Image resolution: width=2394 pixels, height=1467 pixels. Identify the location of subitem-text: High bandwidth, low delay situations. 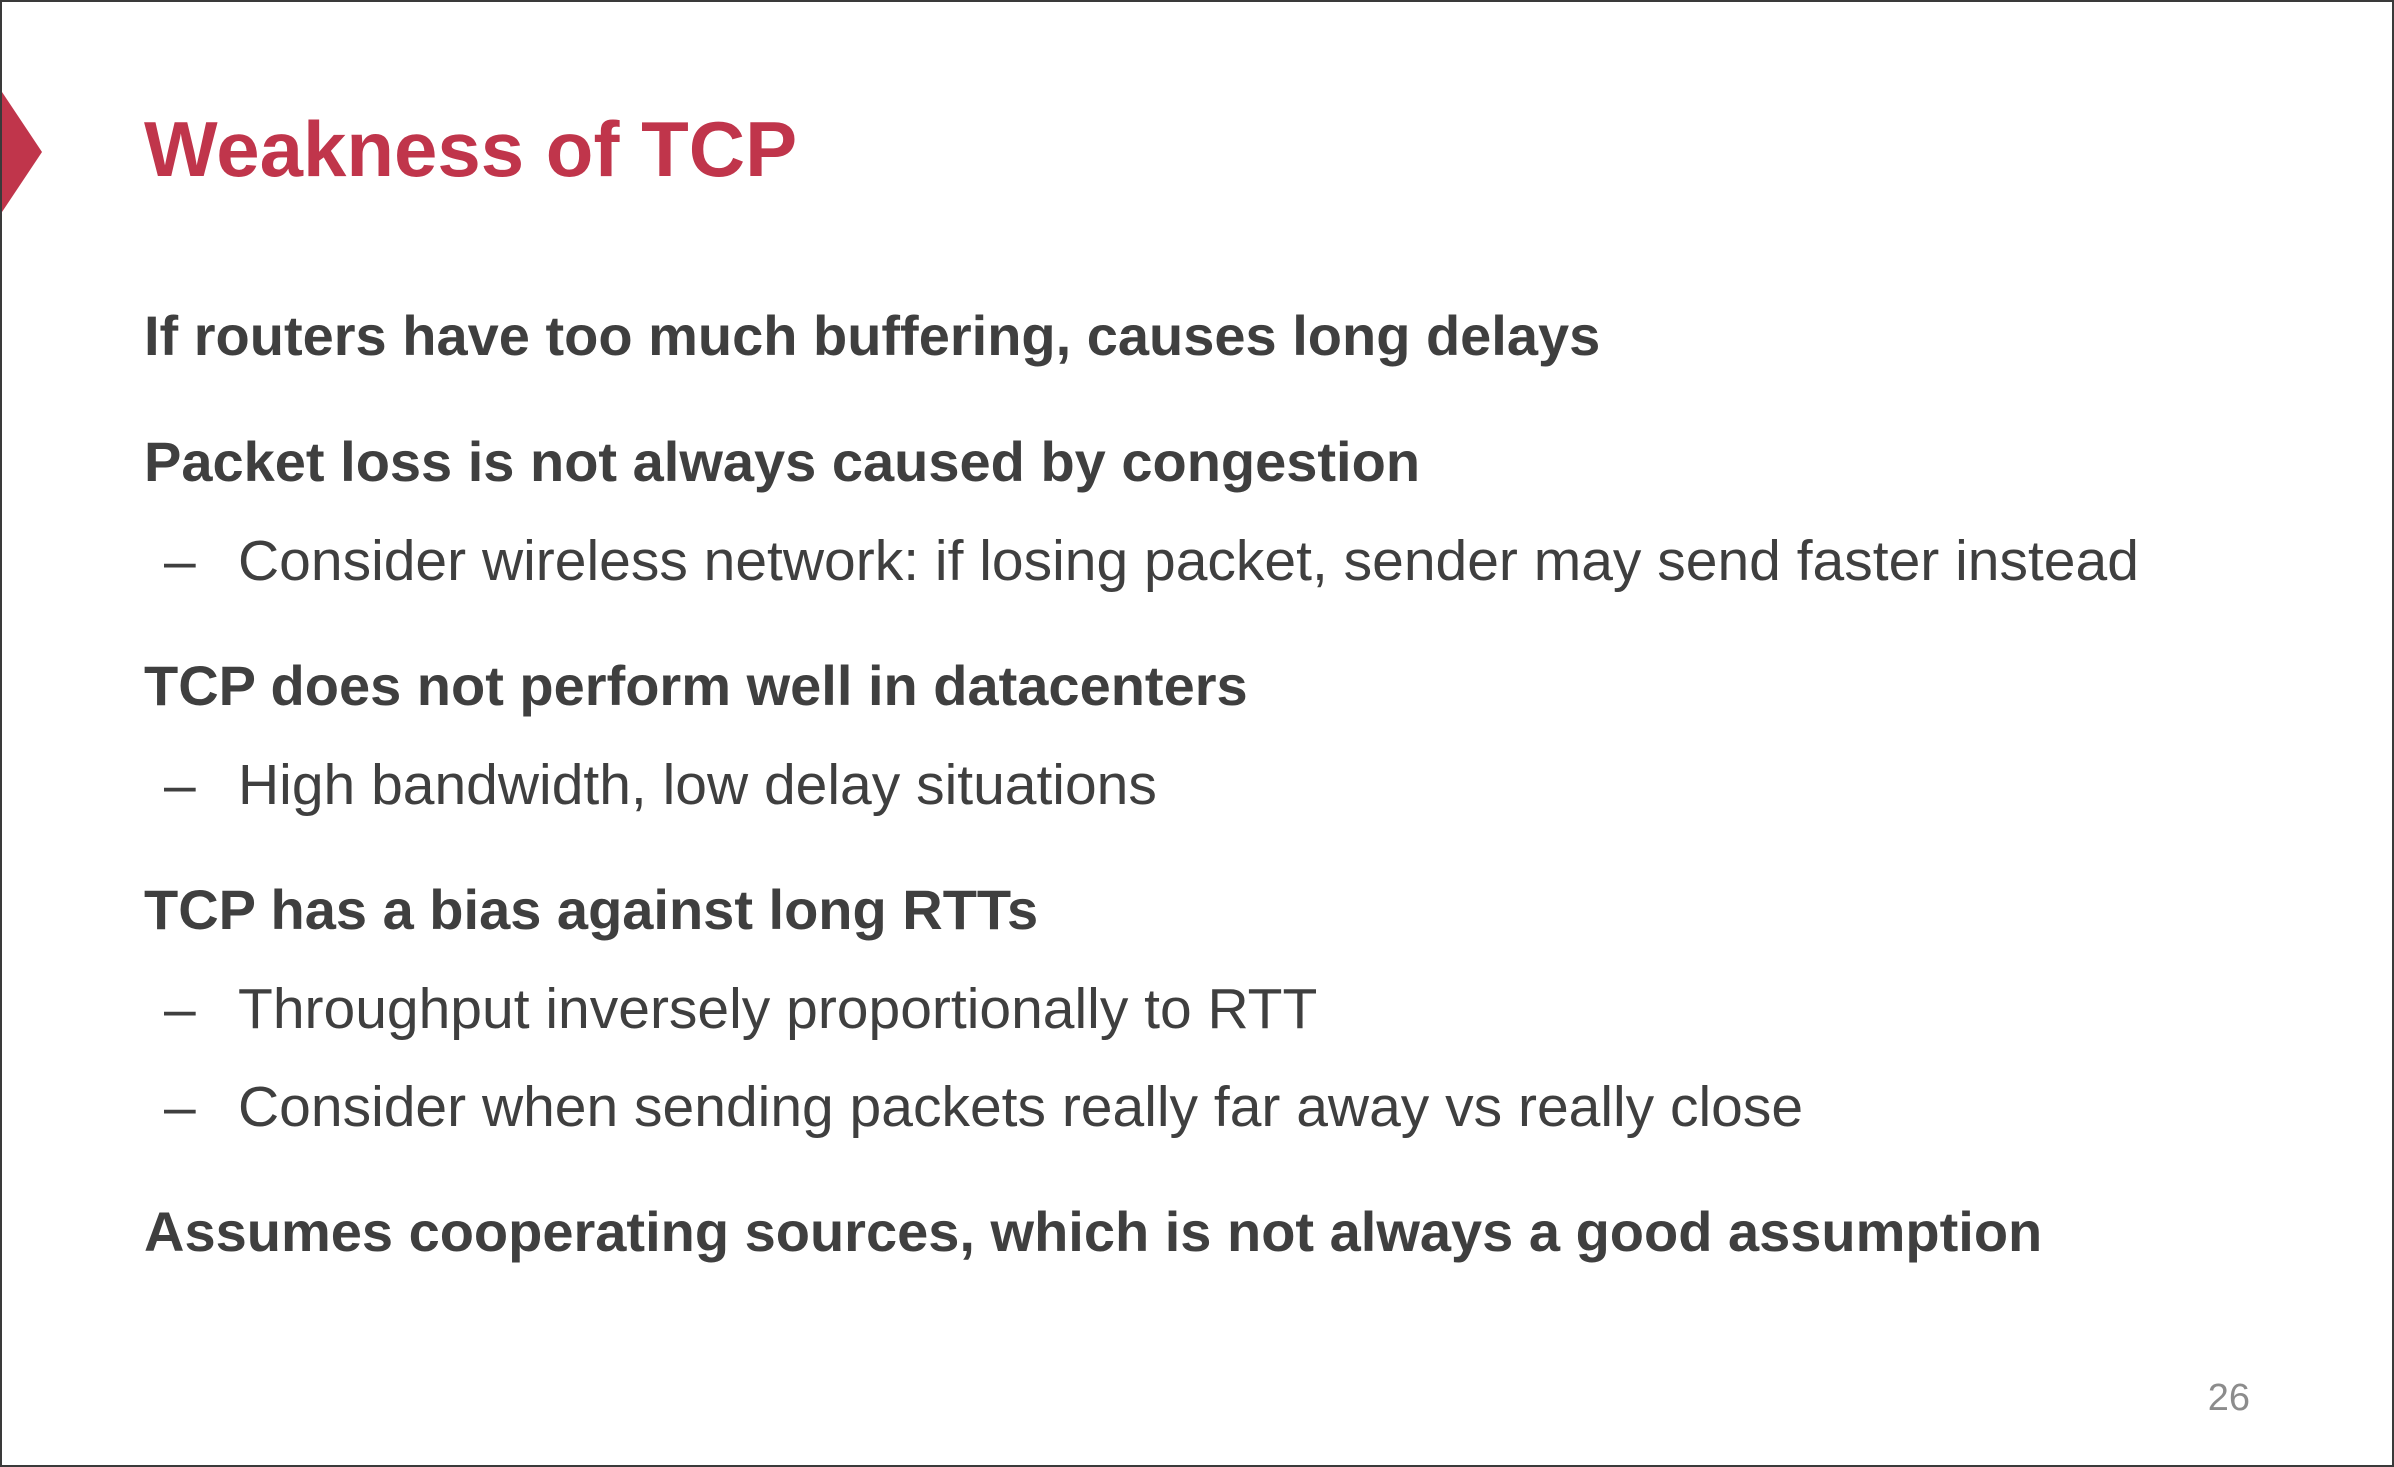
(697, 785).